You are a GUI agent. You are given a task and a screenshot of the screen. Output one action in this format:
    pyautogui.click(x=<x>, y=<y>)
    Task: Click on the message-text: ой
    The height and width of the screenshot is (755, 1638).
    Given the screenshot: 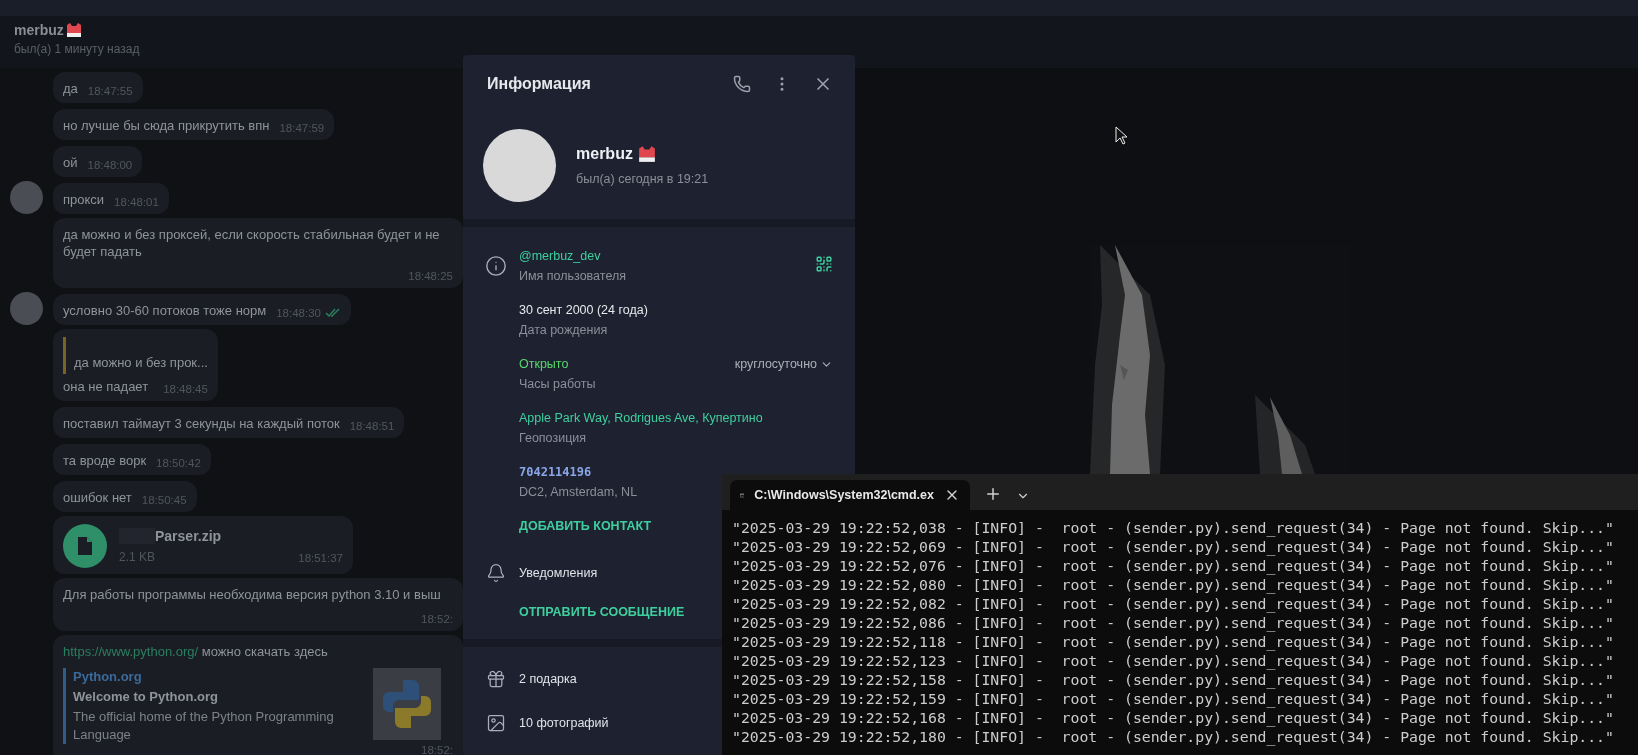 What is the action you would take?
    pyautogui.click(x=70, y=162)
    